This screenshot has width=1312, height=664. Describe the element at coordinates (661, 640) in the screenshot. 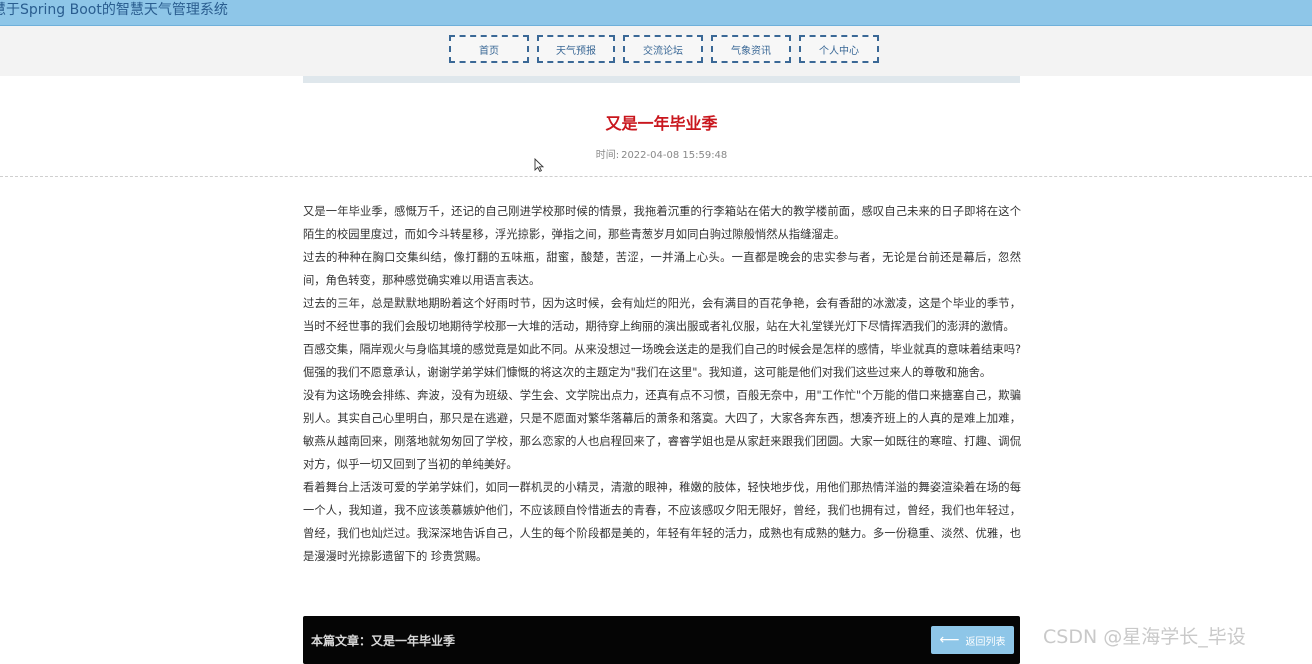

I see `article-footer: 本篇文章：又是一年毕业季 ⟵ 返回列表` at that location.